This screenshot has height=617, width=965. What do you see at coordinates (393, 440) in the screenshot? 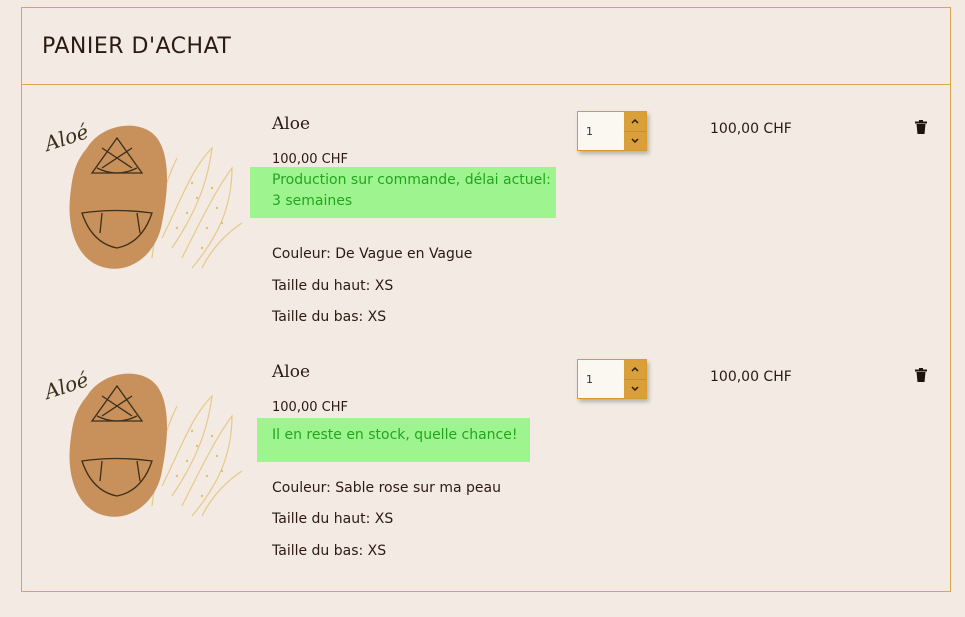
I see `stock-status-badge: Il en reste en stock, quelle chance!` at bounding box center [393, 440].